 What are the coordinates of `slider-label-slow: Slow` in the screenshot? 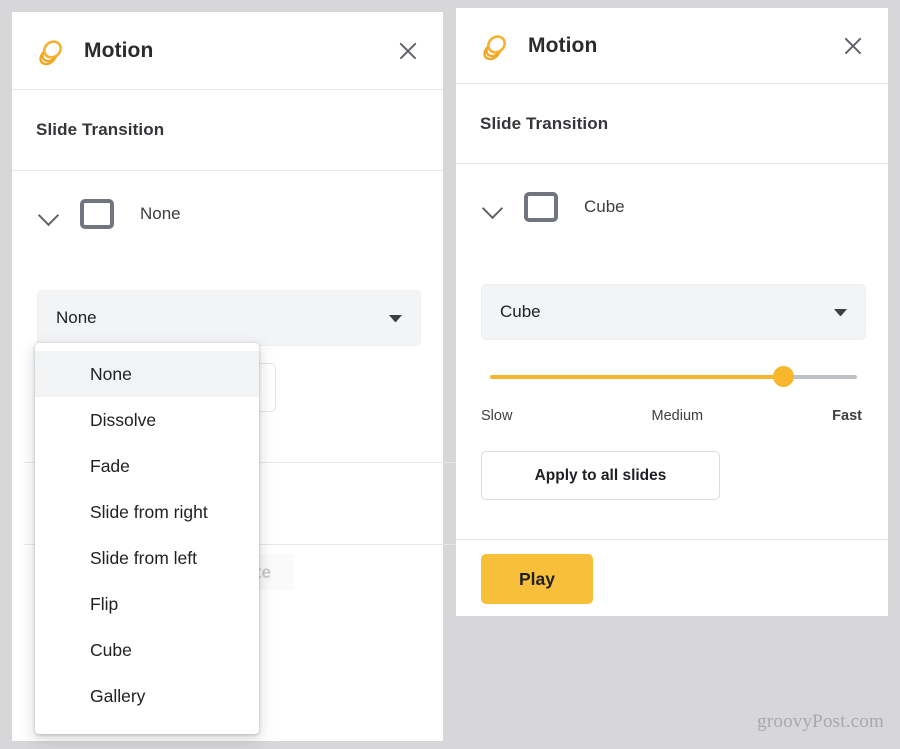 It's located at (497, 416).